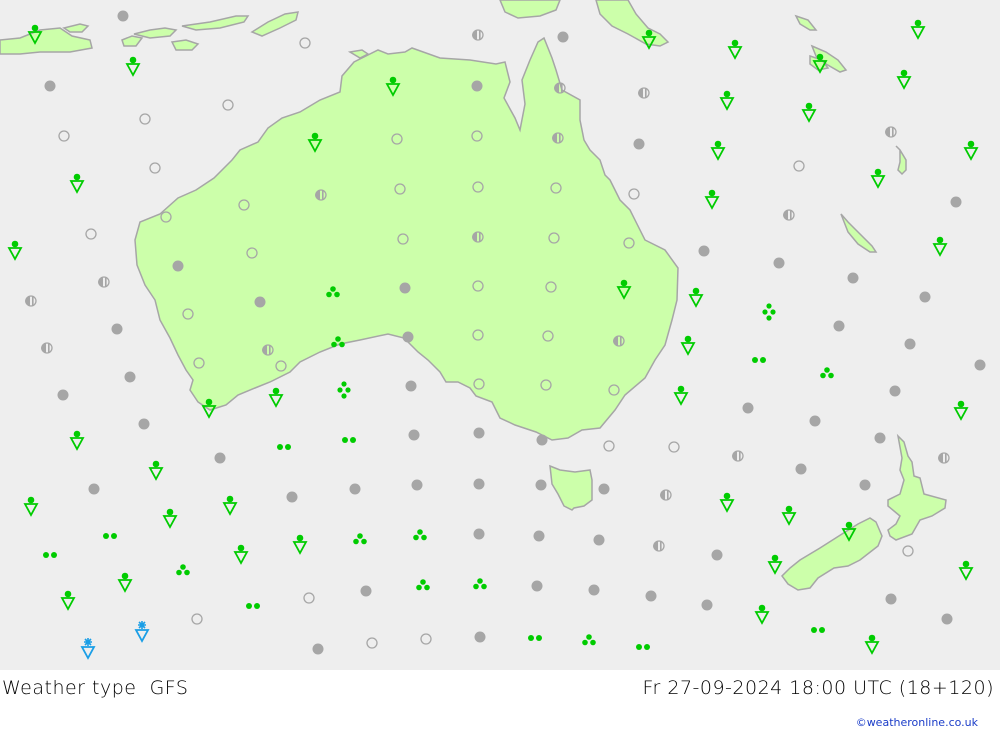 The width and height of the screenshot is (1000, 733). I want to click on map-product-label: Weather type GFS, so click(95, 688).